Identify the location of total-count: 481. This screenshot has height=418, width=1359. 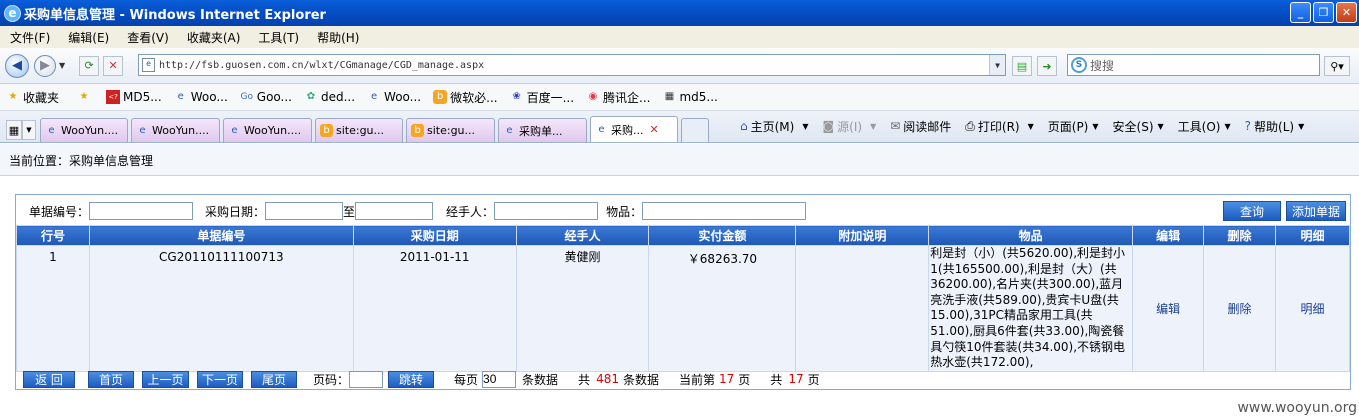
(607, 379).